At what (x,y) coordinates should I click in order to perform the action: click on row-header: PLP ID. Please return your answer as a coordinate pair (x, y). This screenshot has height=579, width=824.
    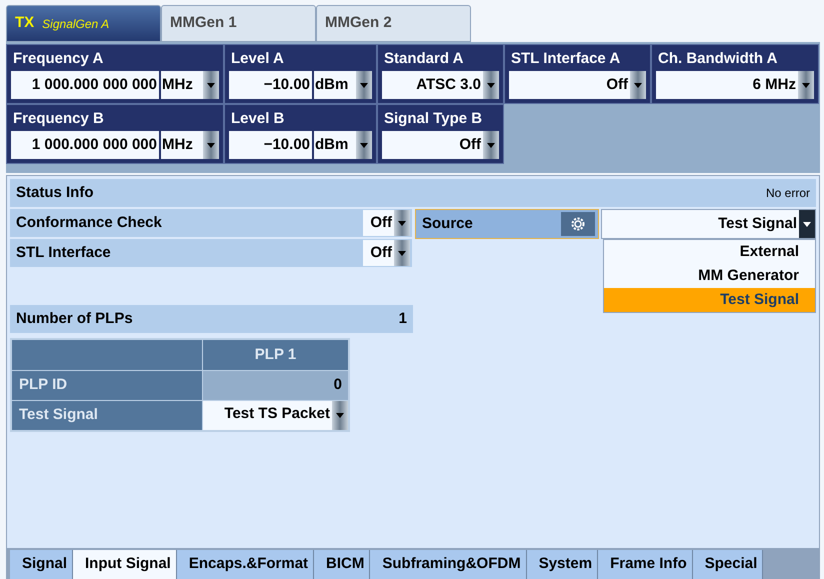
    Looking at the image, I should click on (107, 385).